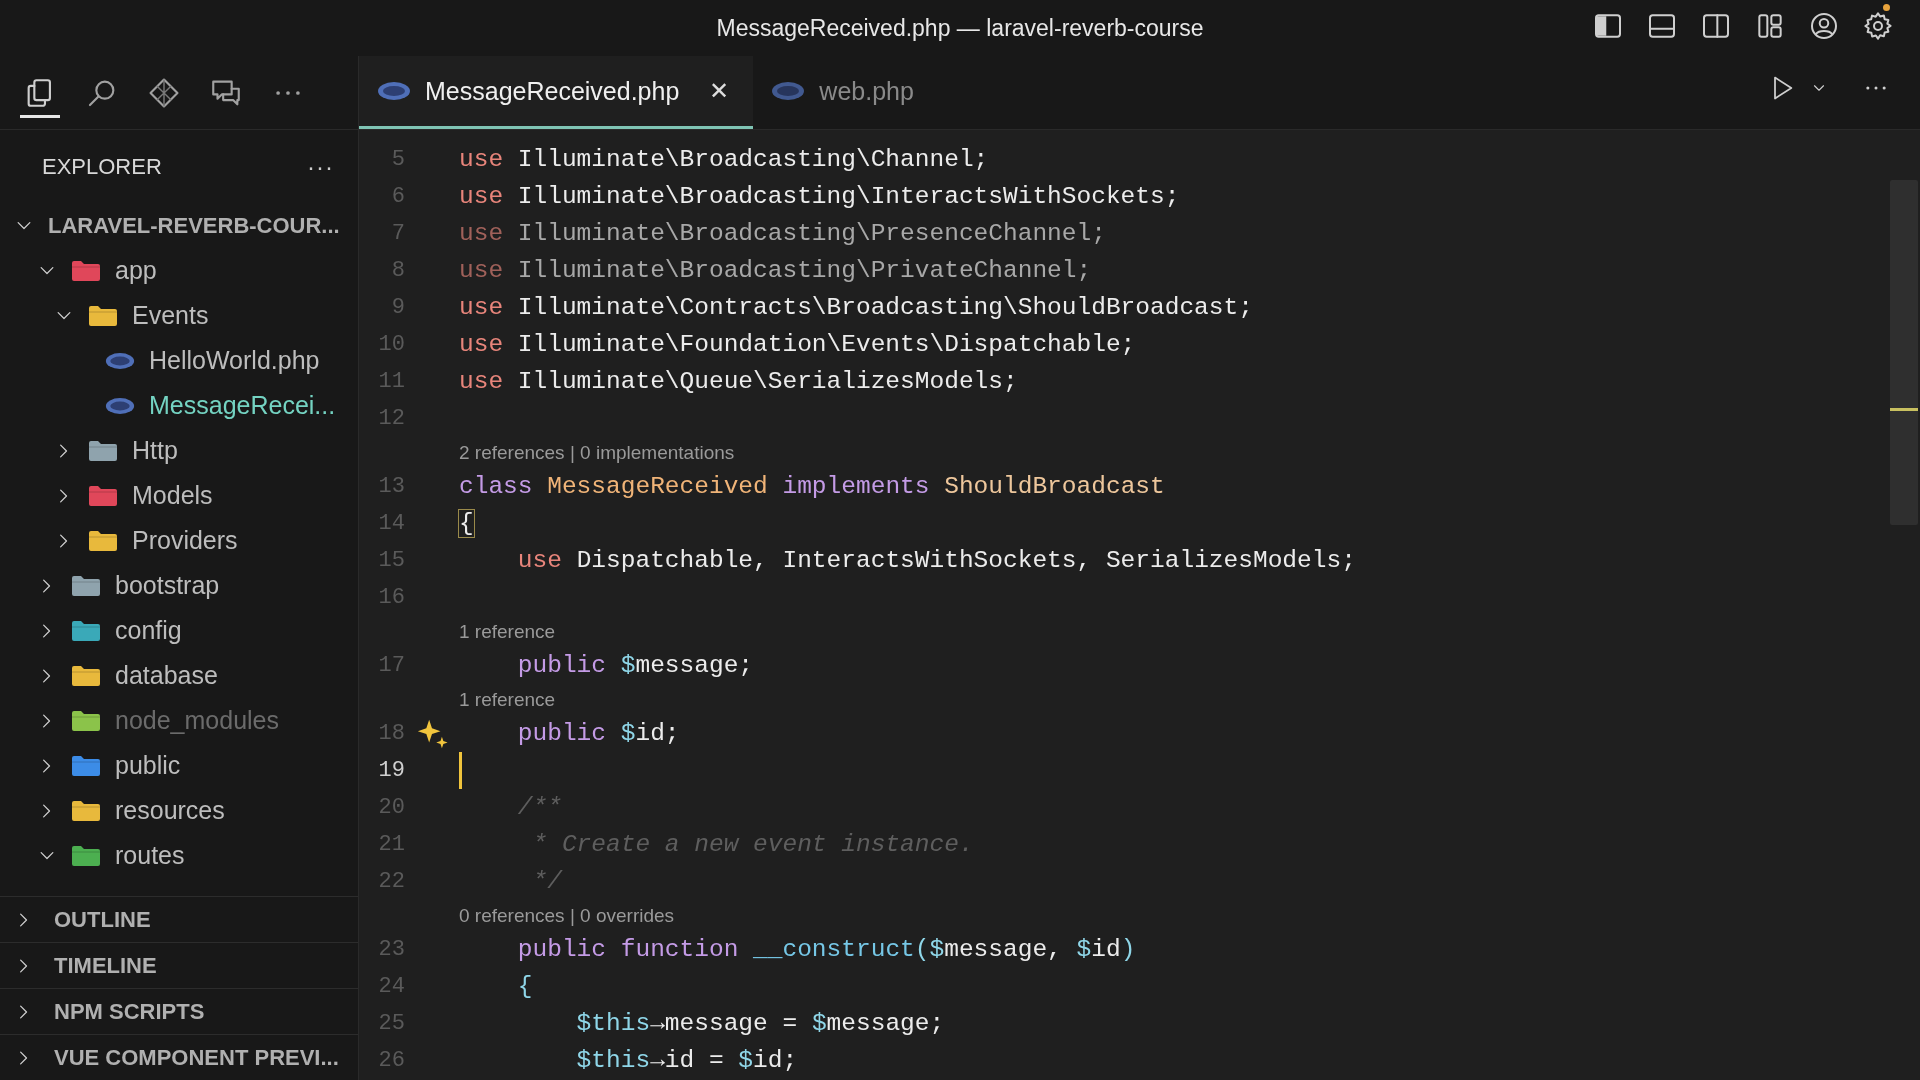 Image resolution: width=1920 pixels, height=1080 pixels. I want to click on code-lens: 2 references | 0 implementations, so click(597, 452).